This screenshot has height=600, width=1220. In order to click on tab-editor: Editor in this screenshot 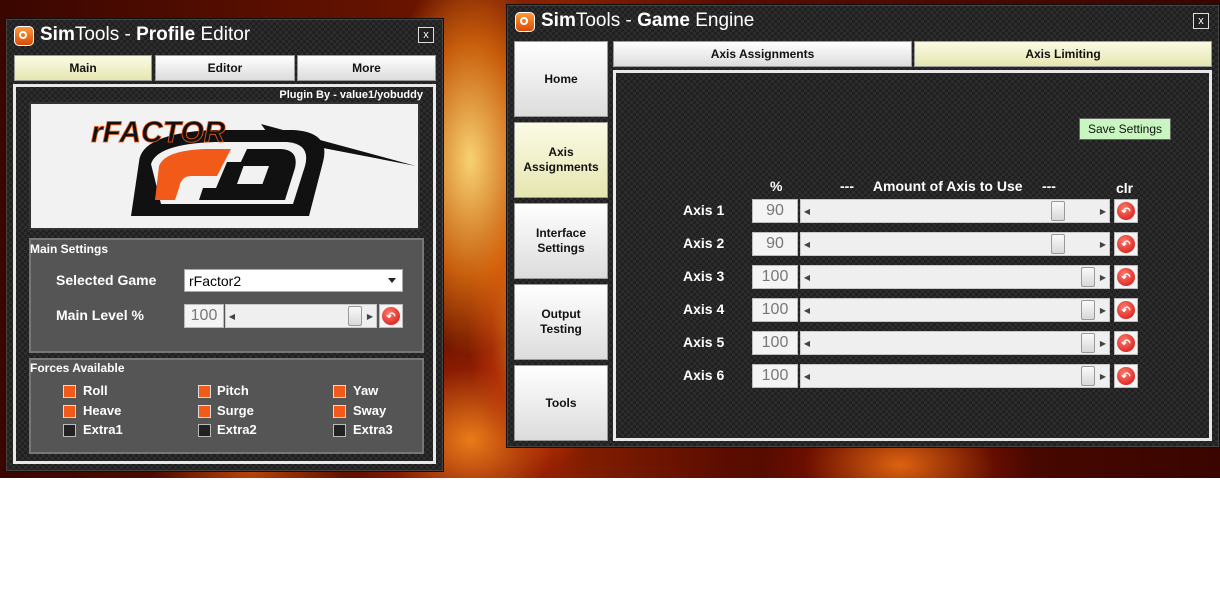, I will do `click(225, 68)`.